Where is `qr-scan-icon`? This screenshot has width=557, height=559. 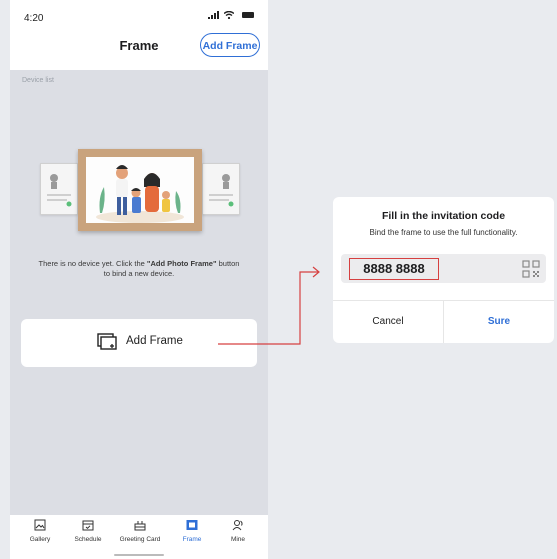
qr-scan-icon is located at coordinates (531, 269).